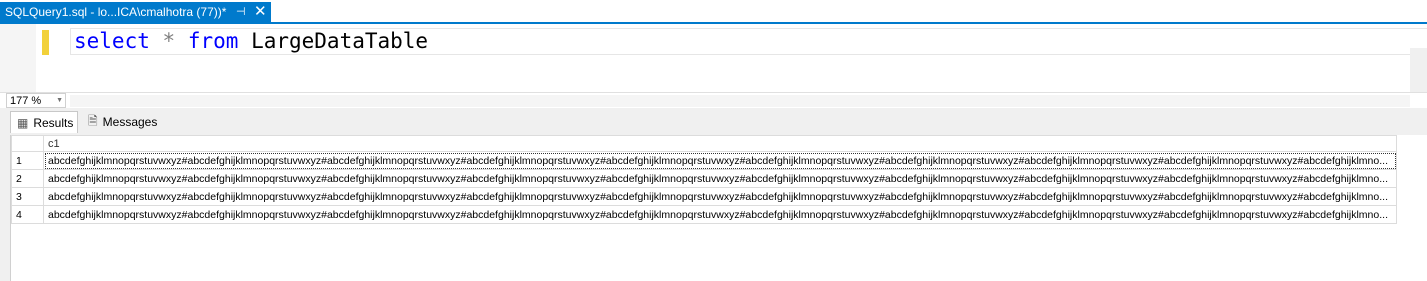 This screenshot has height=281, width=1427. What do you see at coordinates (340, 41) in the screenshot?
I see `table-identifier: LargeDataTable` at bounding box center [340, 41].